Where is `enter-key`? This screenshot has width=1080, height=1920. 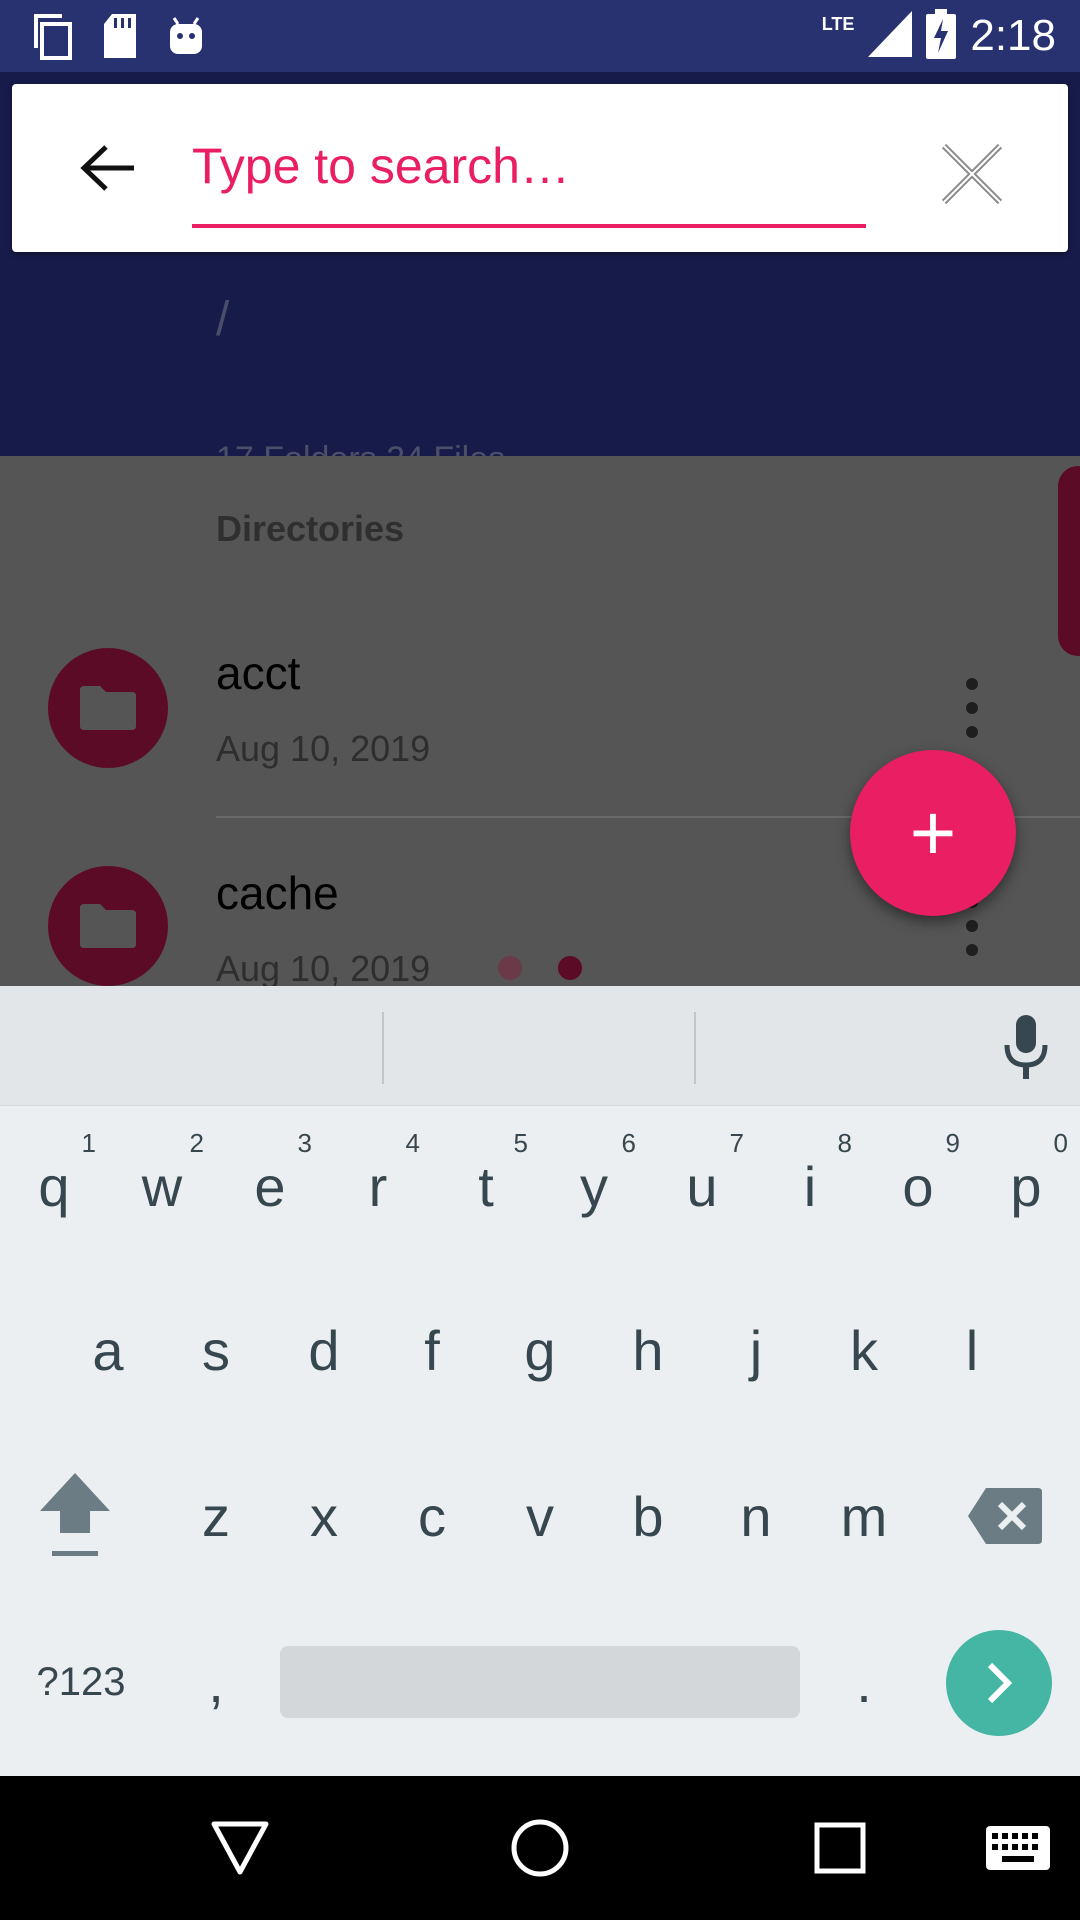
enter-key is located at coordinates (999, 1683).